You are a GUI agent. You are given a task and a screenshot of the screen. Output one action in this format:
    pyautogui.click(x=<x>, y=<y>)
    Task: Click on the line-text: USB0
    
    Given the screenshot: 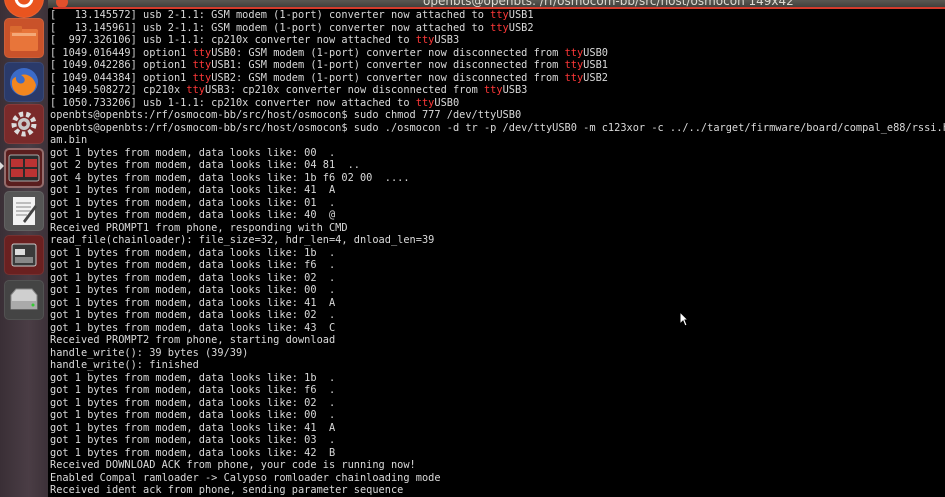 What is the action you would take?
    pyautogui.click(x=595, y=52)
    